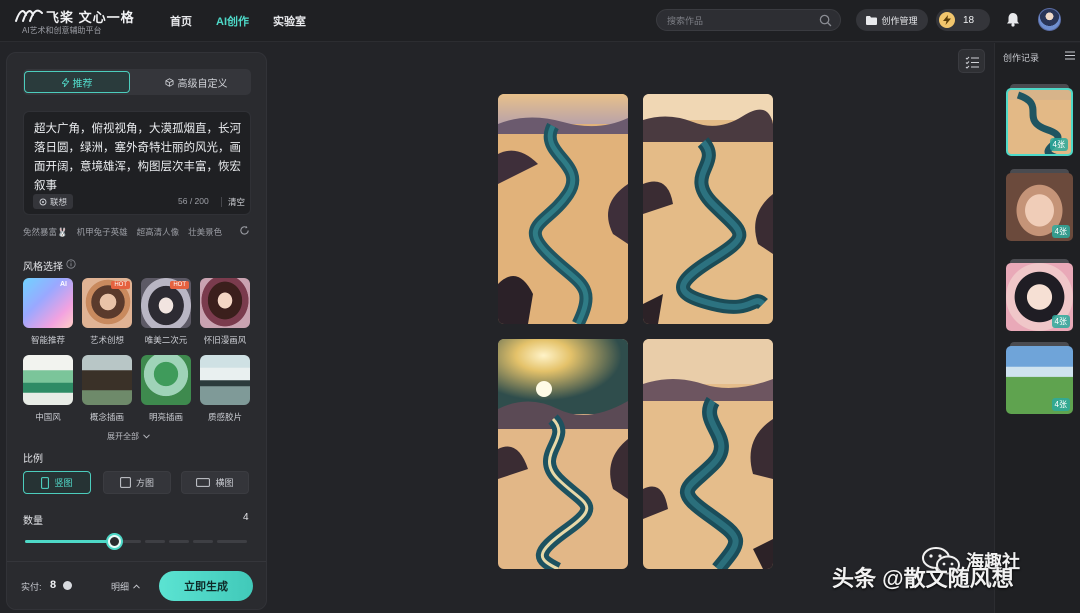  I want to click on style-option: HOT 艺术创想, so click(107, 312).